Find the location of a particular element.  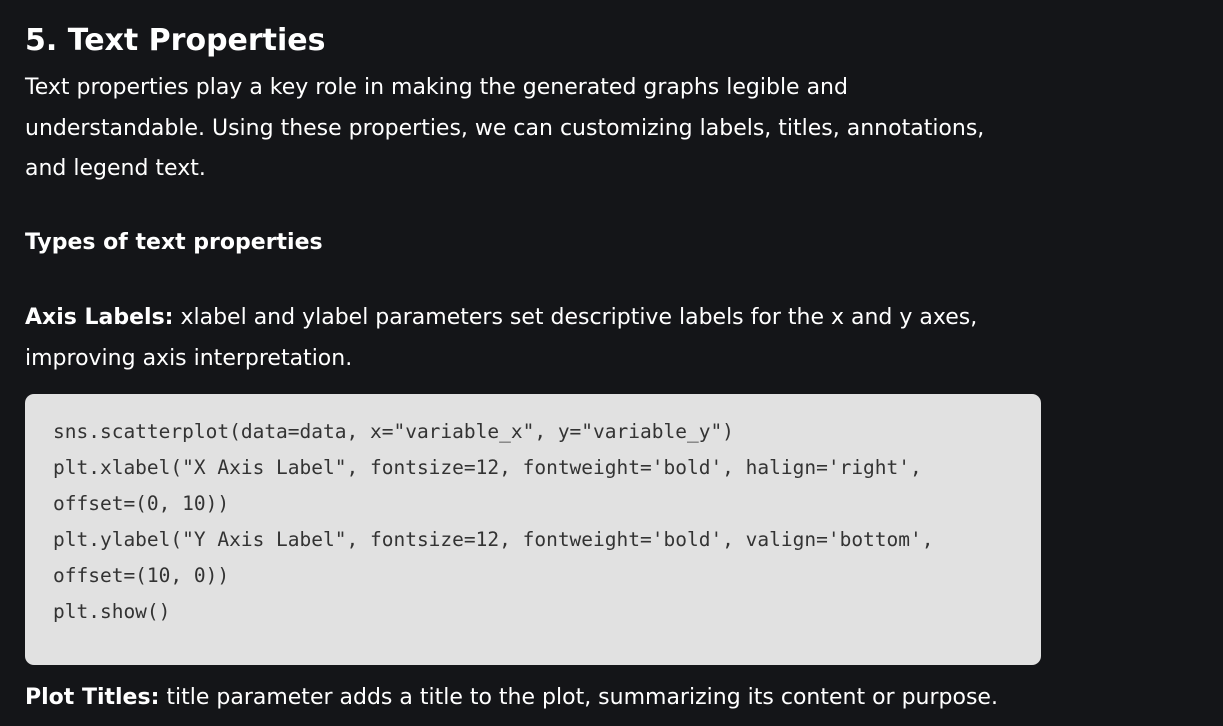

code-line: offset=(0, 10)) is located at coordinates (141, 503).